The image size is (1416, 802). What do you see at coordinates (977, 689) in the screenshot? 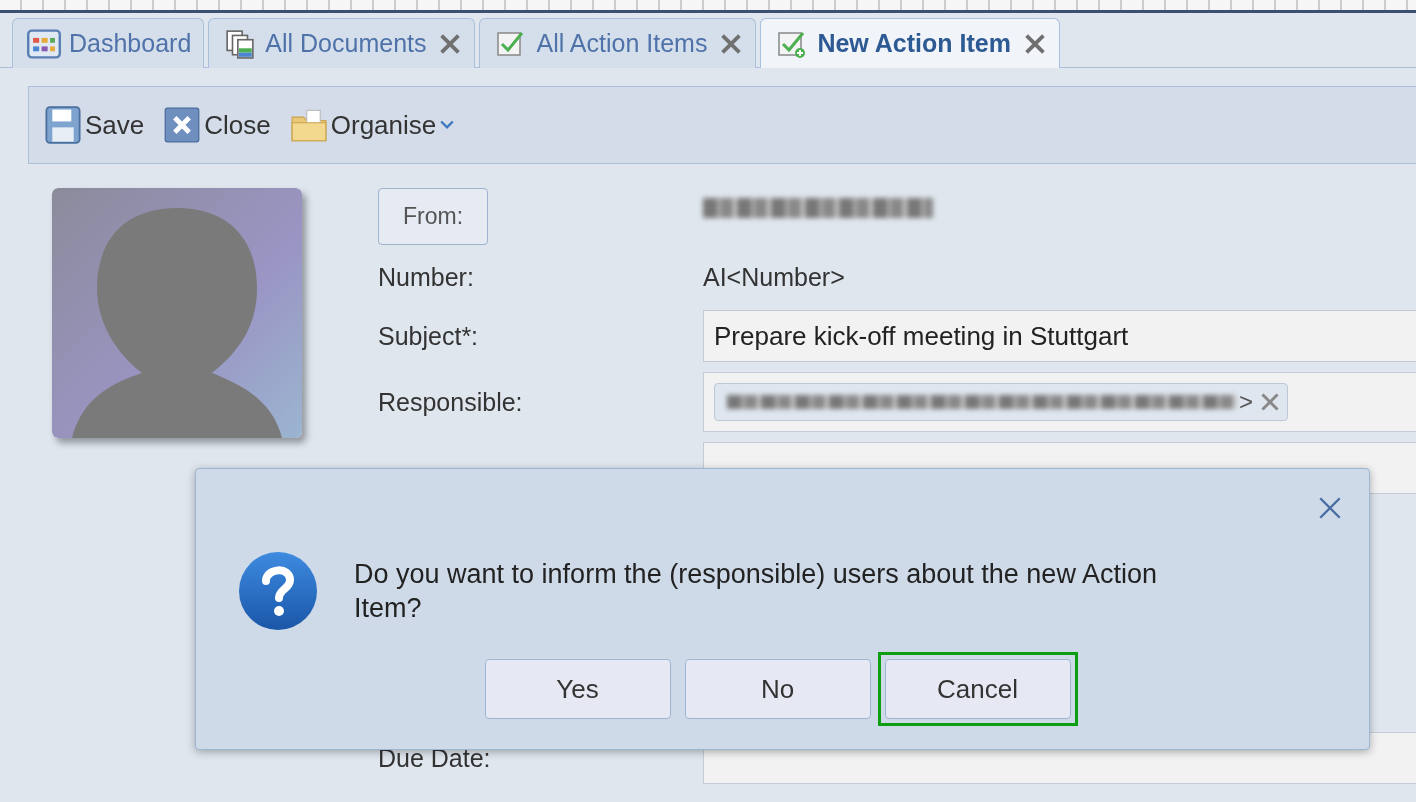
I see `dialog-button: Cancel` at bounding box center [977, 689].